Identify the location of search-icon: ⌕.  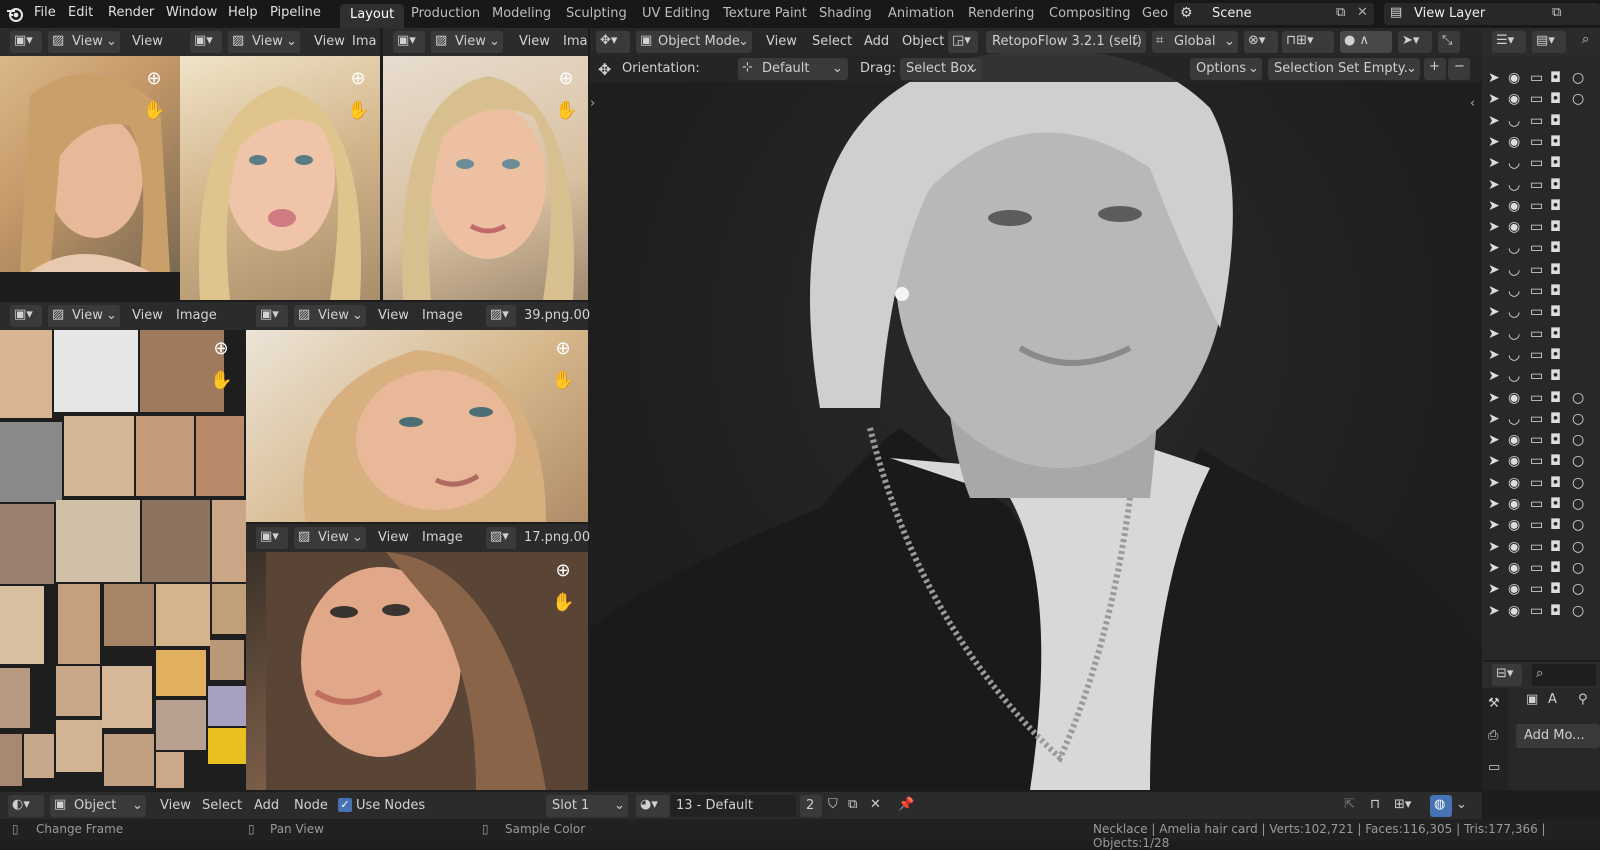
(1585, 39).